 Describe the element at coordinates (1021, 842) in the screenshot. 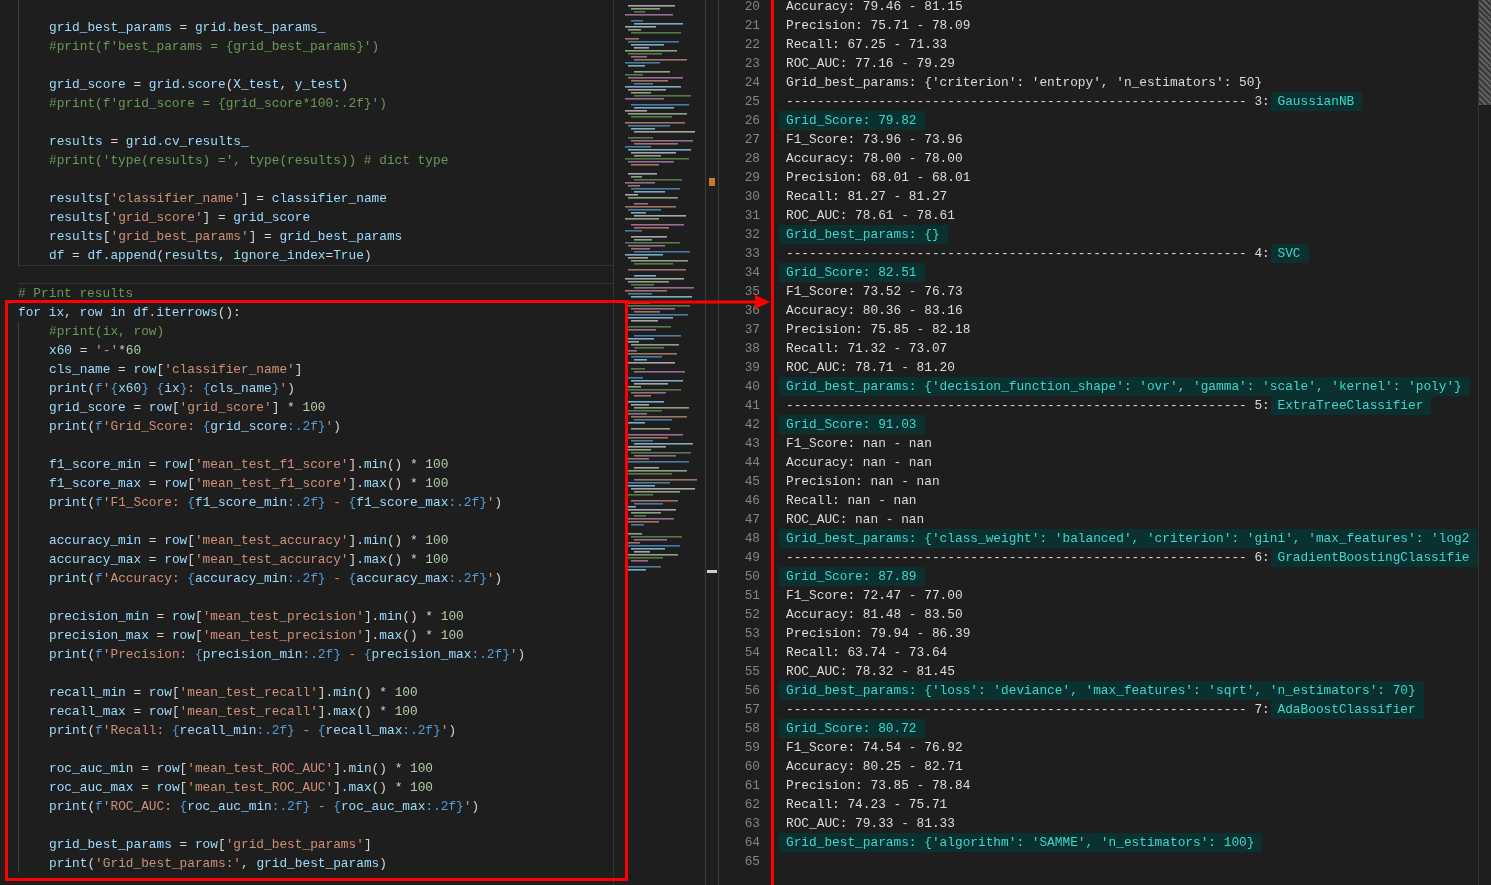

I see `output-text: Grid_best_params: {'algorithm': 'SAMME', 'n_estimators': 100}` at that location.